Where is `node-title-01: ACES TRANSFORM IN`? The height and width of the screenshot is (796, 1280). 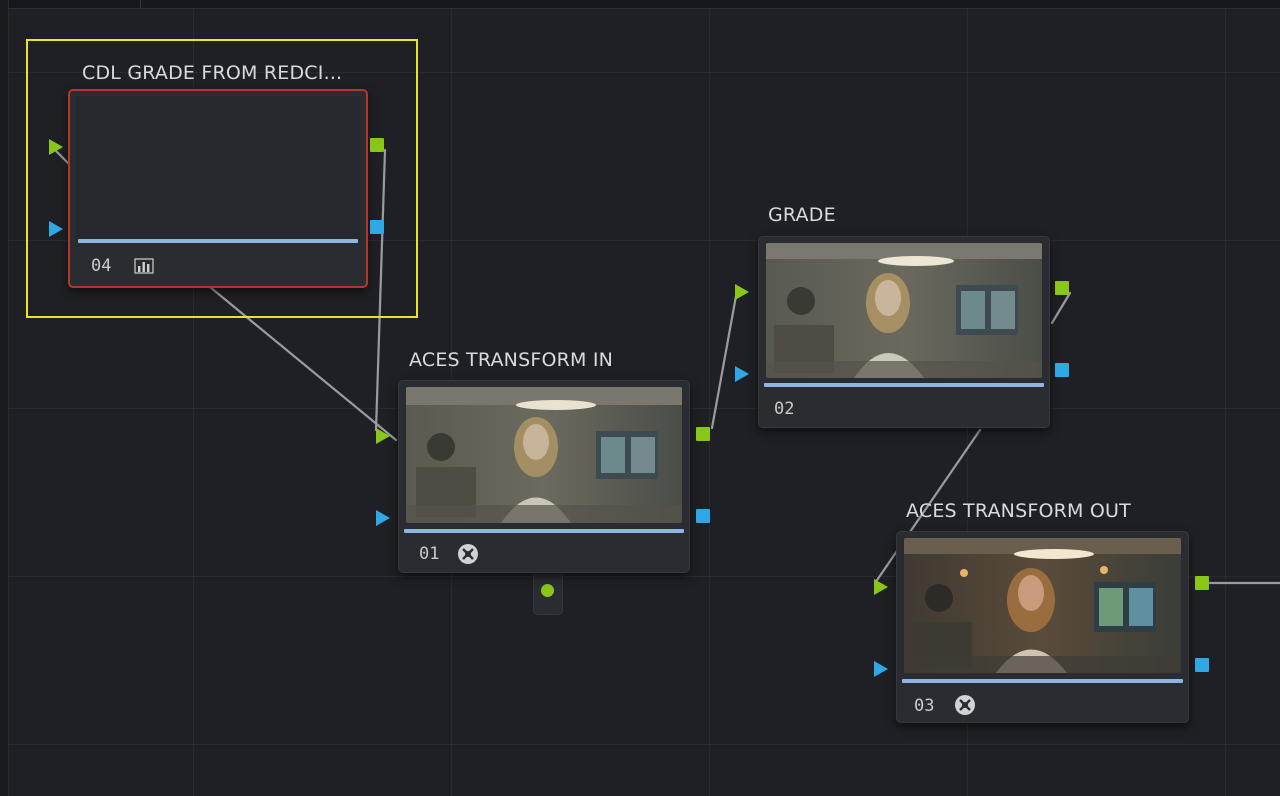 node-title-01: ACES TRANSFORM IN is located at coordinates (511, 360).